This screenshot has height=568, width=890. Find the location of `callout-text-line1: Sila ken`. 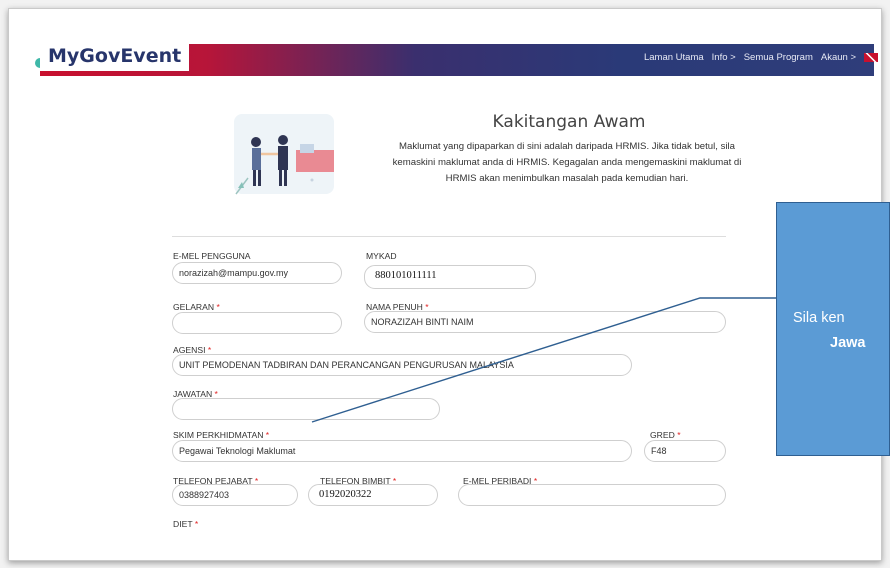

callout-text-line1: Sila ken is located at coordinates (819, 318).